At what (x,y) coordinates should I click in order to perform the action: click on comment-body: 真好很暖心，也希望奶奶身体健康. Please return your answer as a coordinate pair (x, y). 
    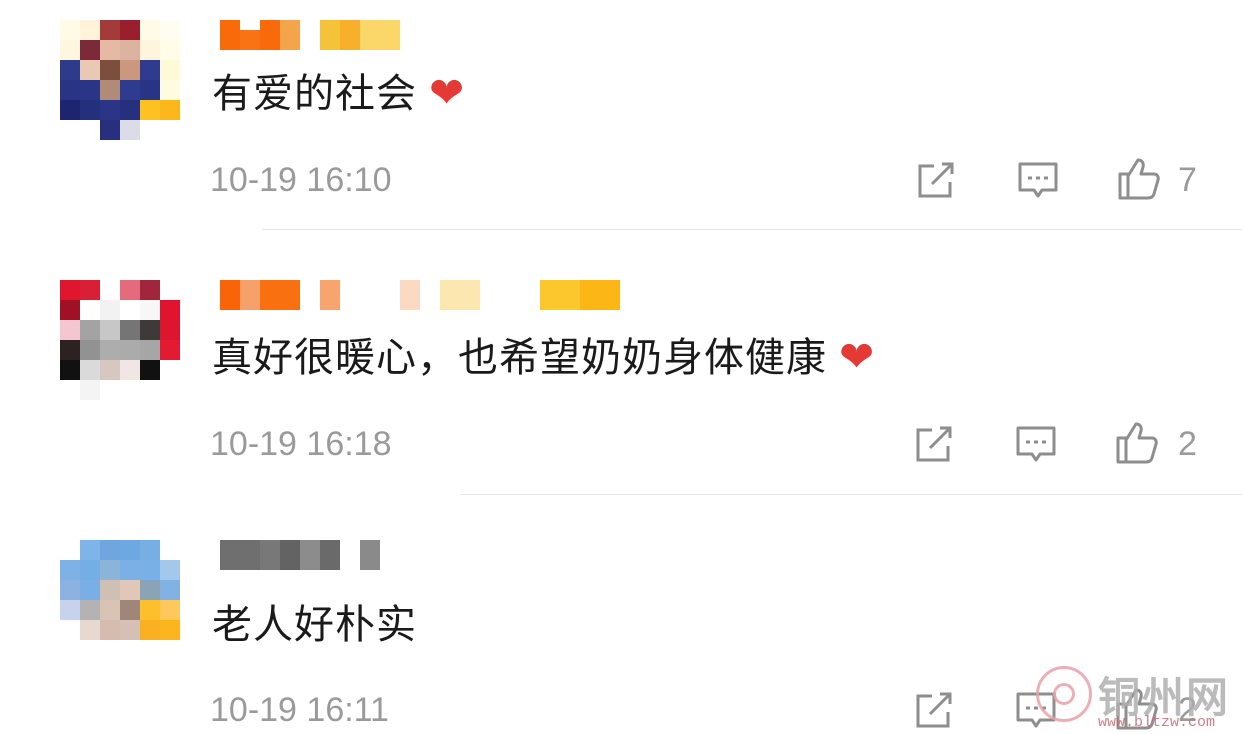
    Looking at the image, I should click on (519, 358).